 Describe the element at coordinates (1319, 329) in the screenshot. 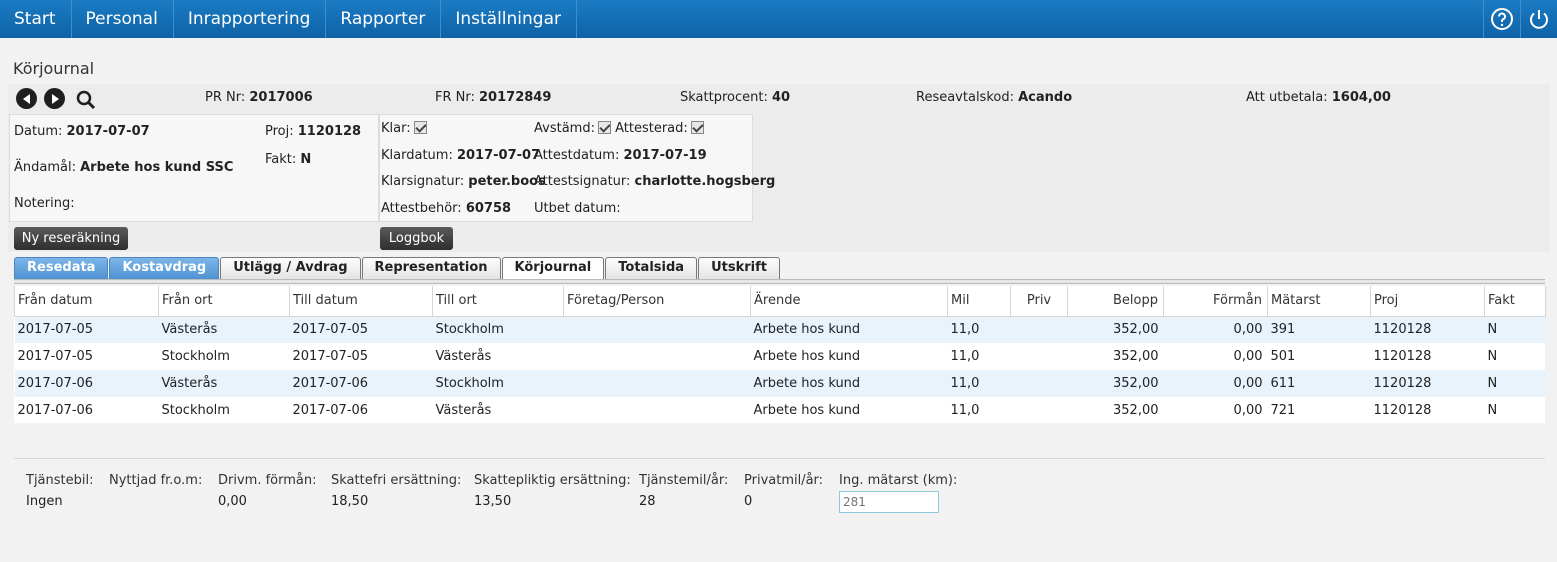

I see `cell-matarst: 391` at that location.